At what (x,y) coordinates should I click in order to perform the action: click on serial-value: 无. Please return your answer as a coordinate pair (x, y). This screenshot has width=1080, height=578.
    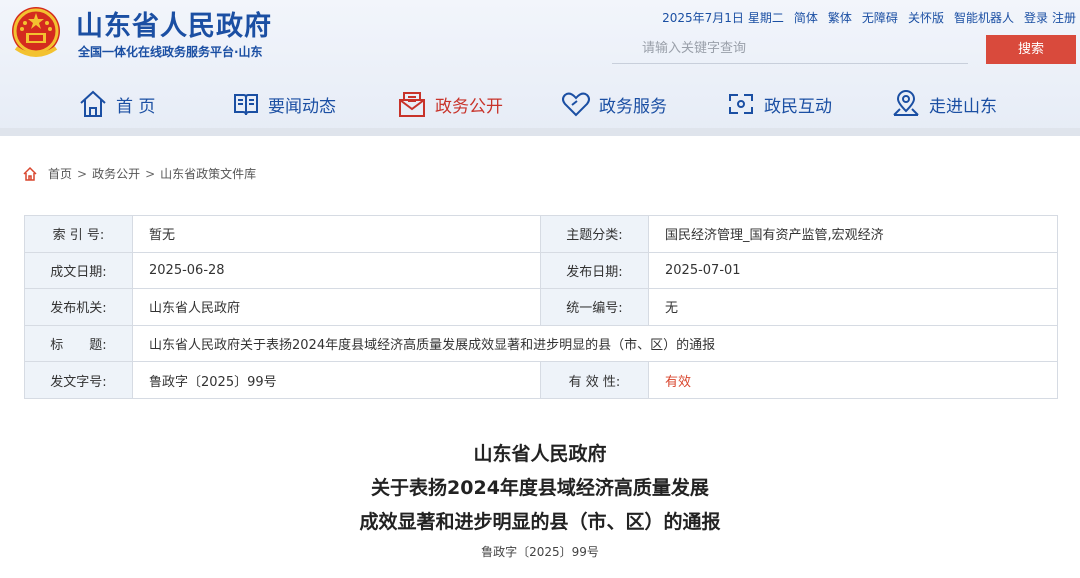
    Looking at the image, I should click on (853, 307).